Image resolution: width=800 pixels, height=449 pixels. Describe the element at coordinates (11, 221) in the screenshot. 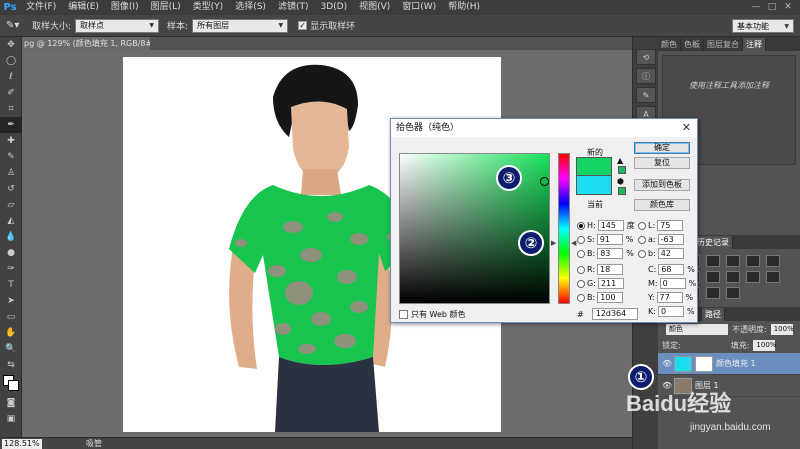

I see `paint-bucket-tool-icon: ◭` at that location.